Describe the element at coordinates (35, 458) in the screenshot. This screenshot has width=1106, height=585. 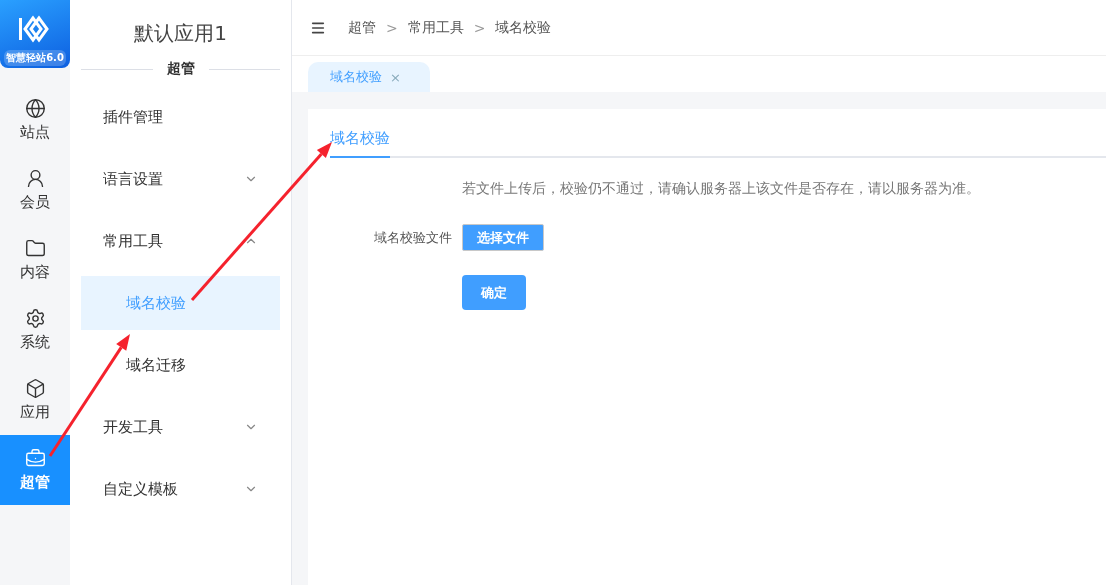
I see `briefcase-icon` at that location.